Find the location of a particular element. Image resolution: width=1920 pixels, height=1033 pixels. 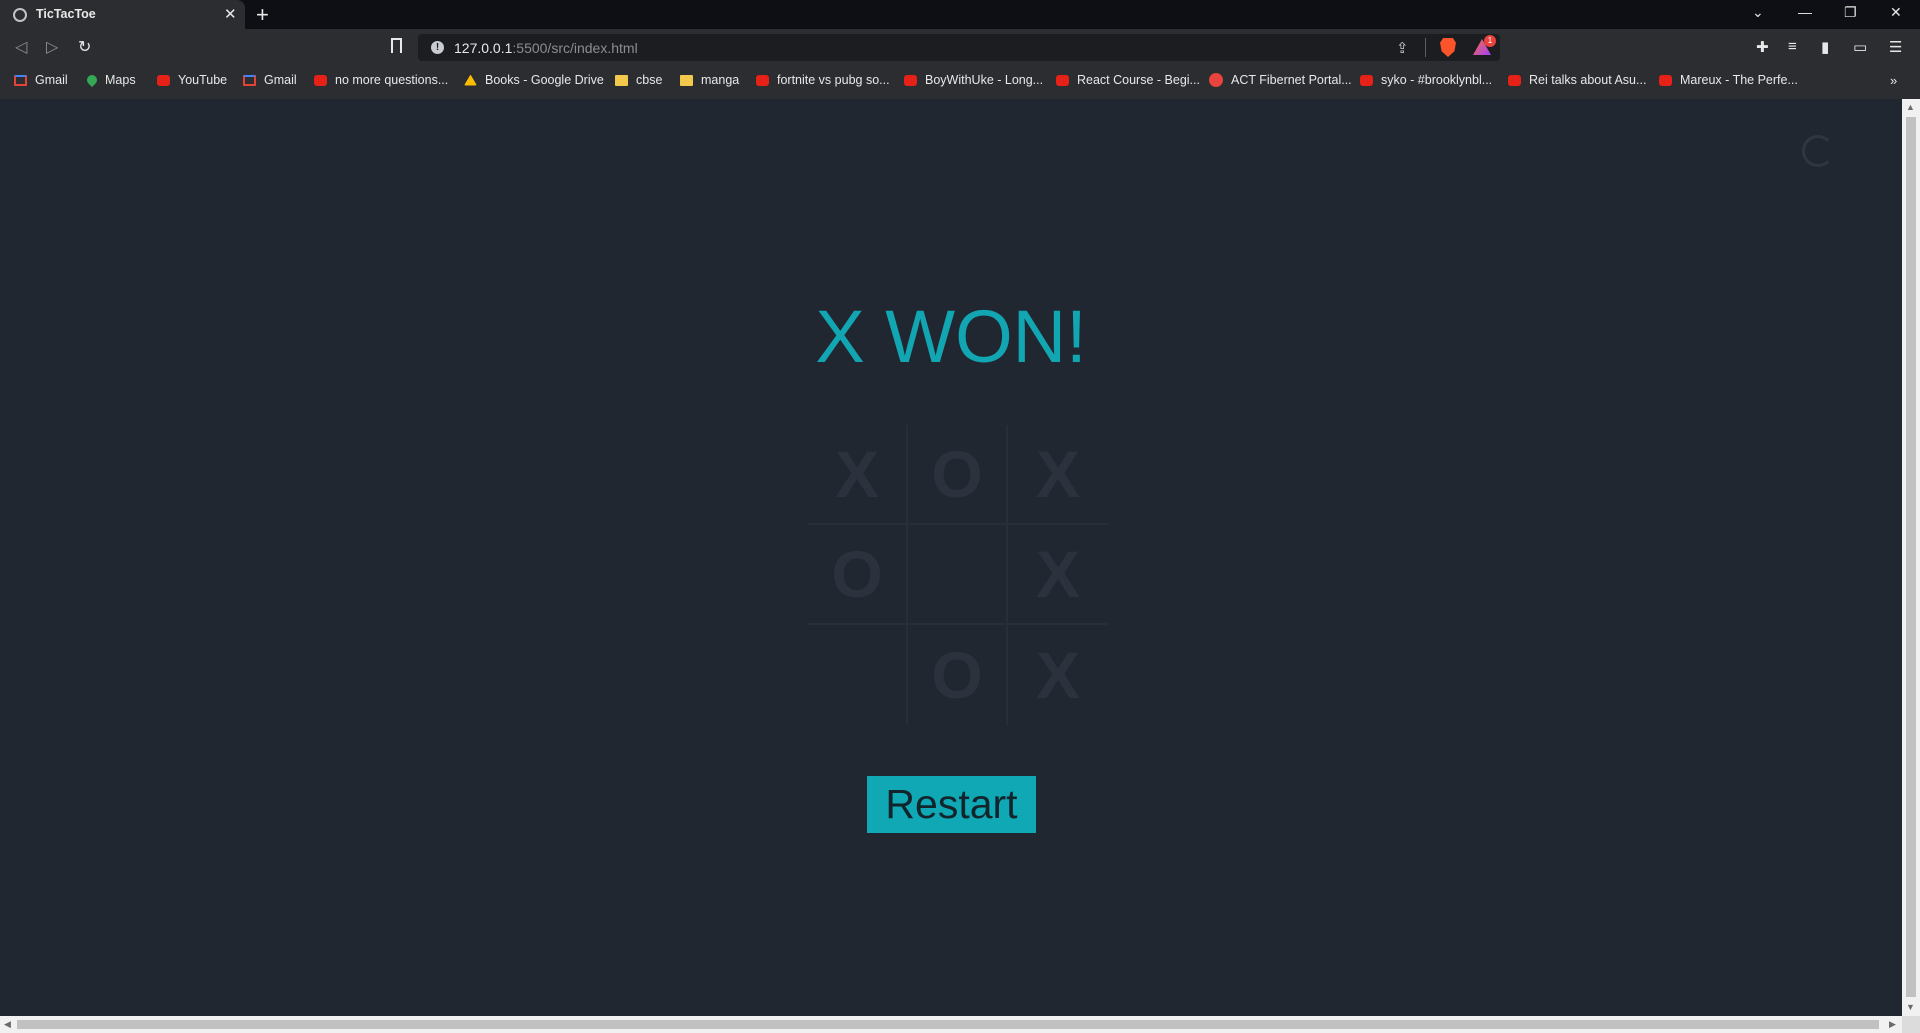

close-tab-icon: ✕ is located at coordinates (230, 14).